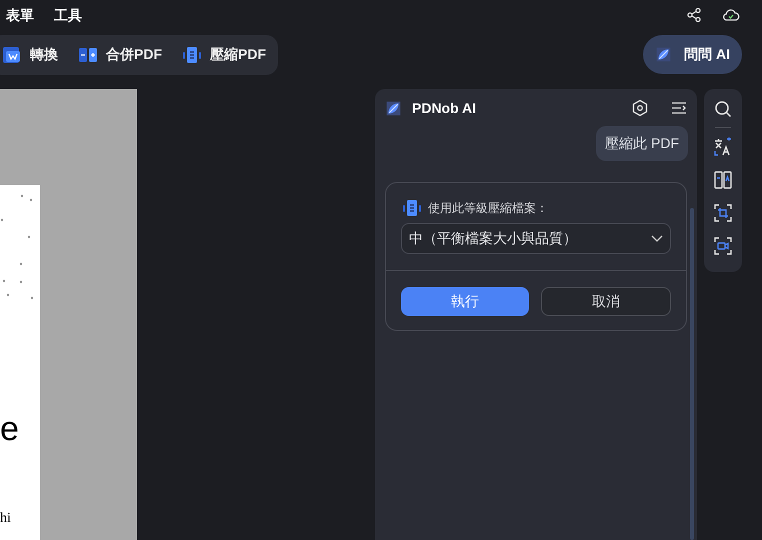 The width and height of the screenshot is (762, 540). I want to click on document-text: hi, so click(6, 519).